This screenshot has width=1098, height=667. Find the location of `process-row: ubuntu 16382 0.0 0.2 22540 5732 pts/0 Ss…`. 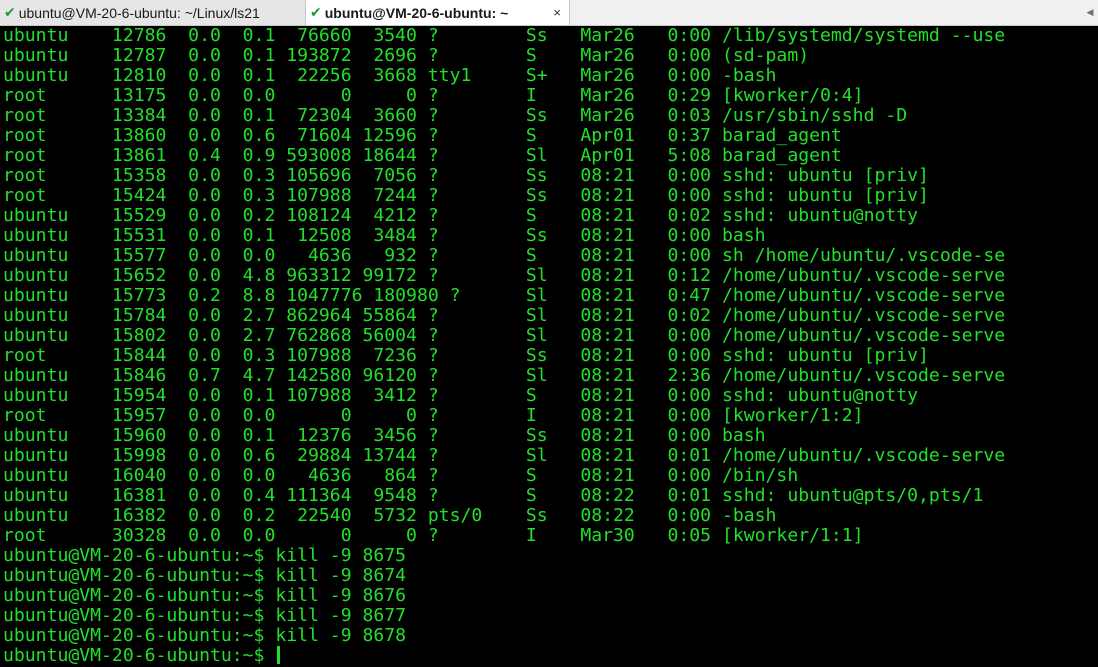

process-row: ubuntu 16382 0.0 0.2 22540 5732 pts/0 Ss… is located at coordinates (390, 515).